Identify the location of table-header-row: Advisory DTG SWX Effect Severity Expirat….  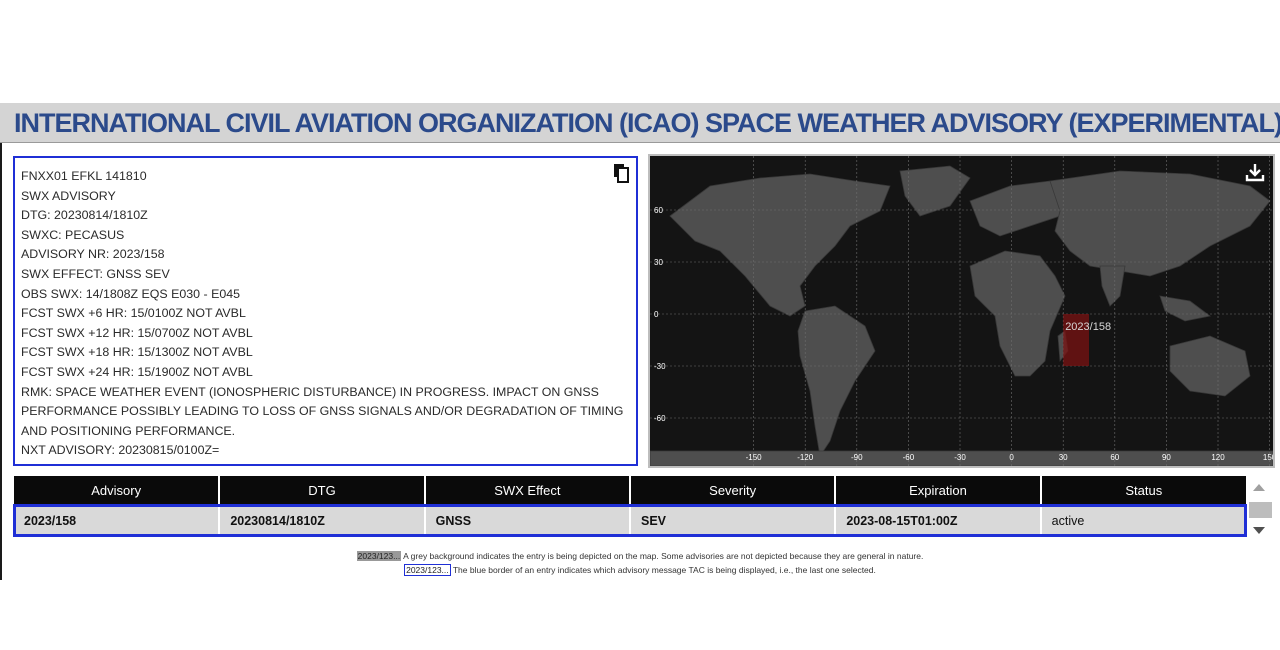
(630, 490).